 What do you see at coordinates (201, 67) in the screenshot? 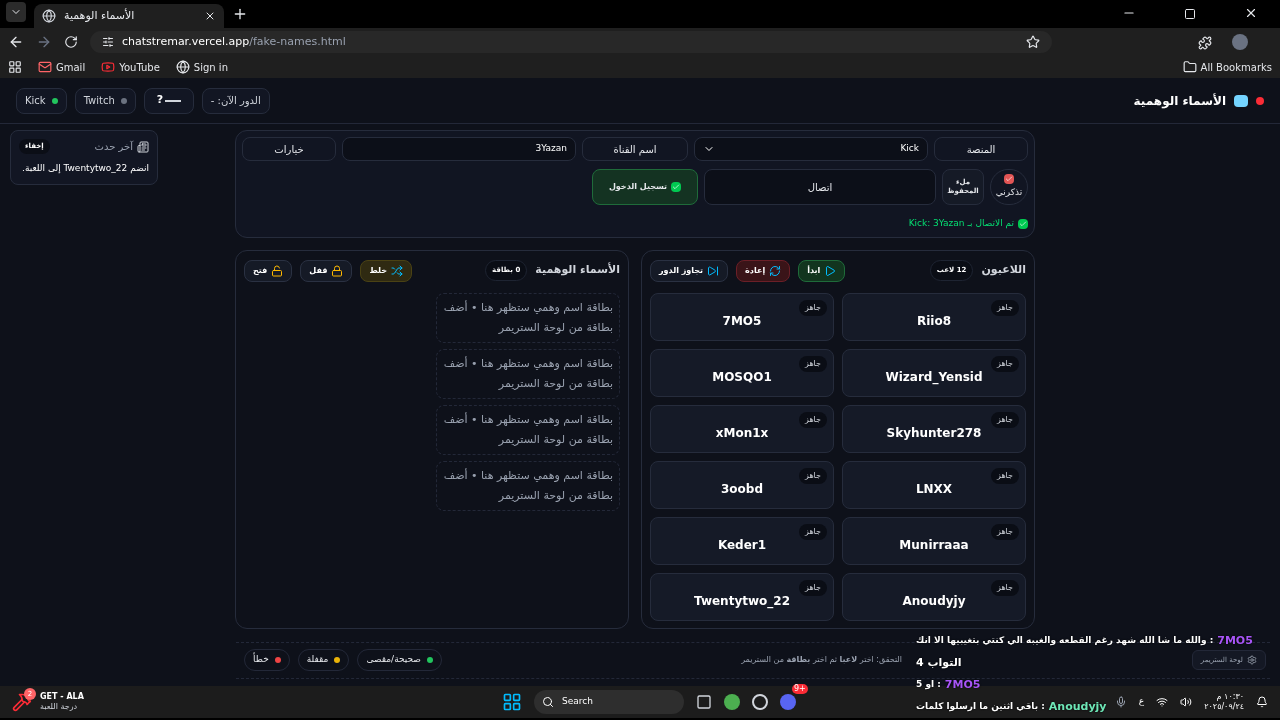
I see `bookmark-link: Sign in` at bounding box center [201, 67].